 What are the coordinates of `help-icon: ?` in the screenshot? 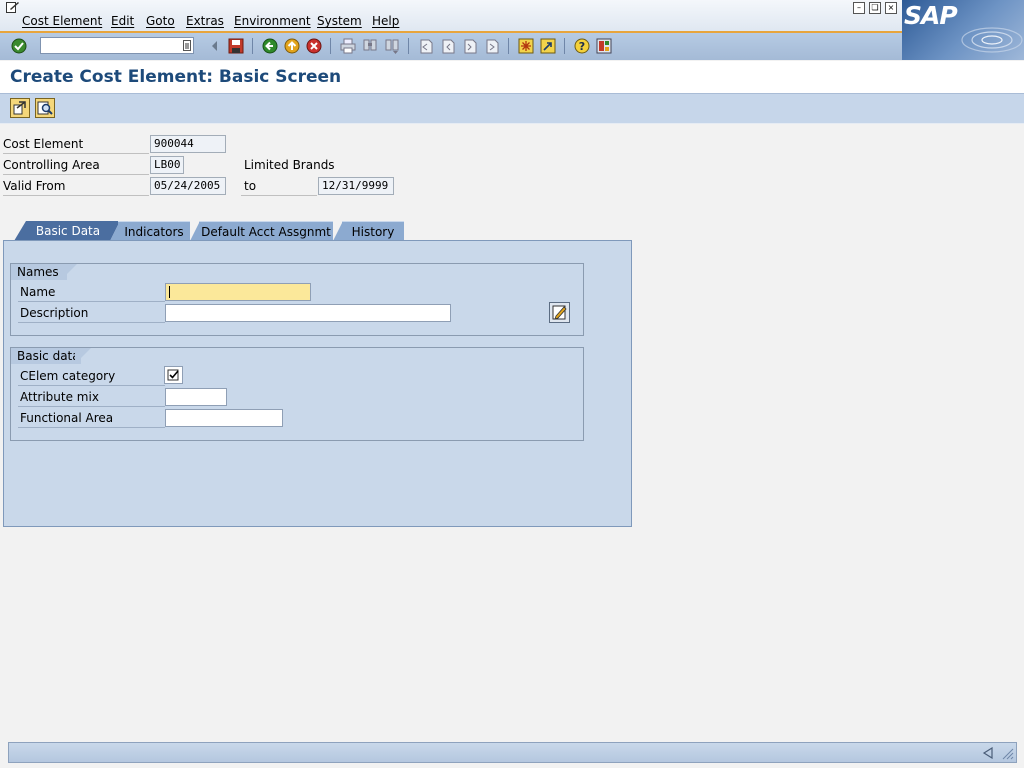 It's located at (582, 46).